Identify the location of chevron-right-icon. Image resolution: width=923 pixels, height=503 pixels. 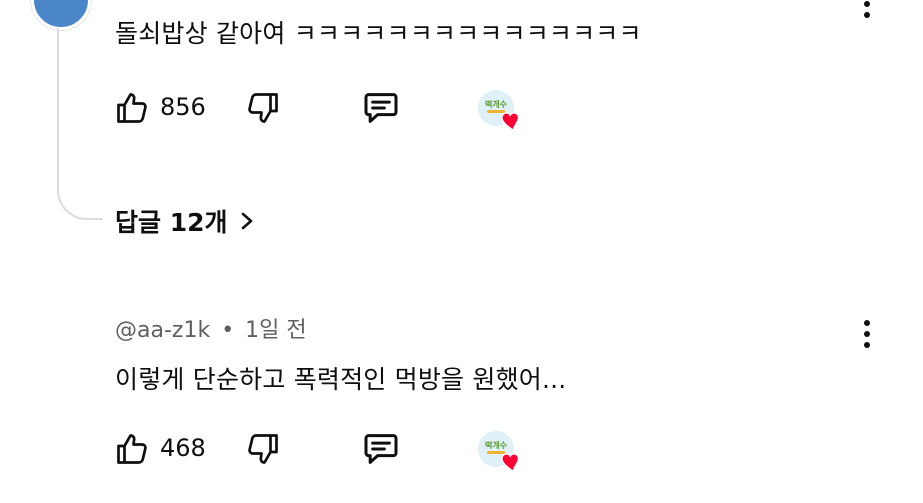
(246, 221).